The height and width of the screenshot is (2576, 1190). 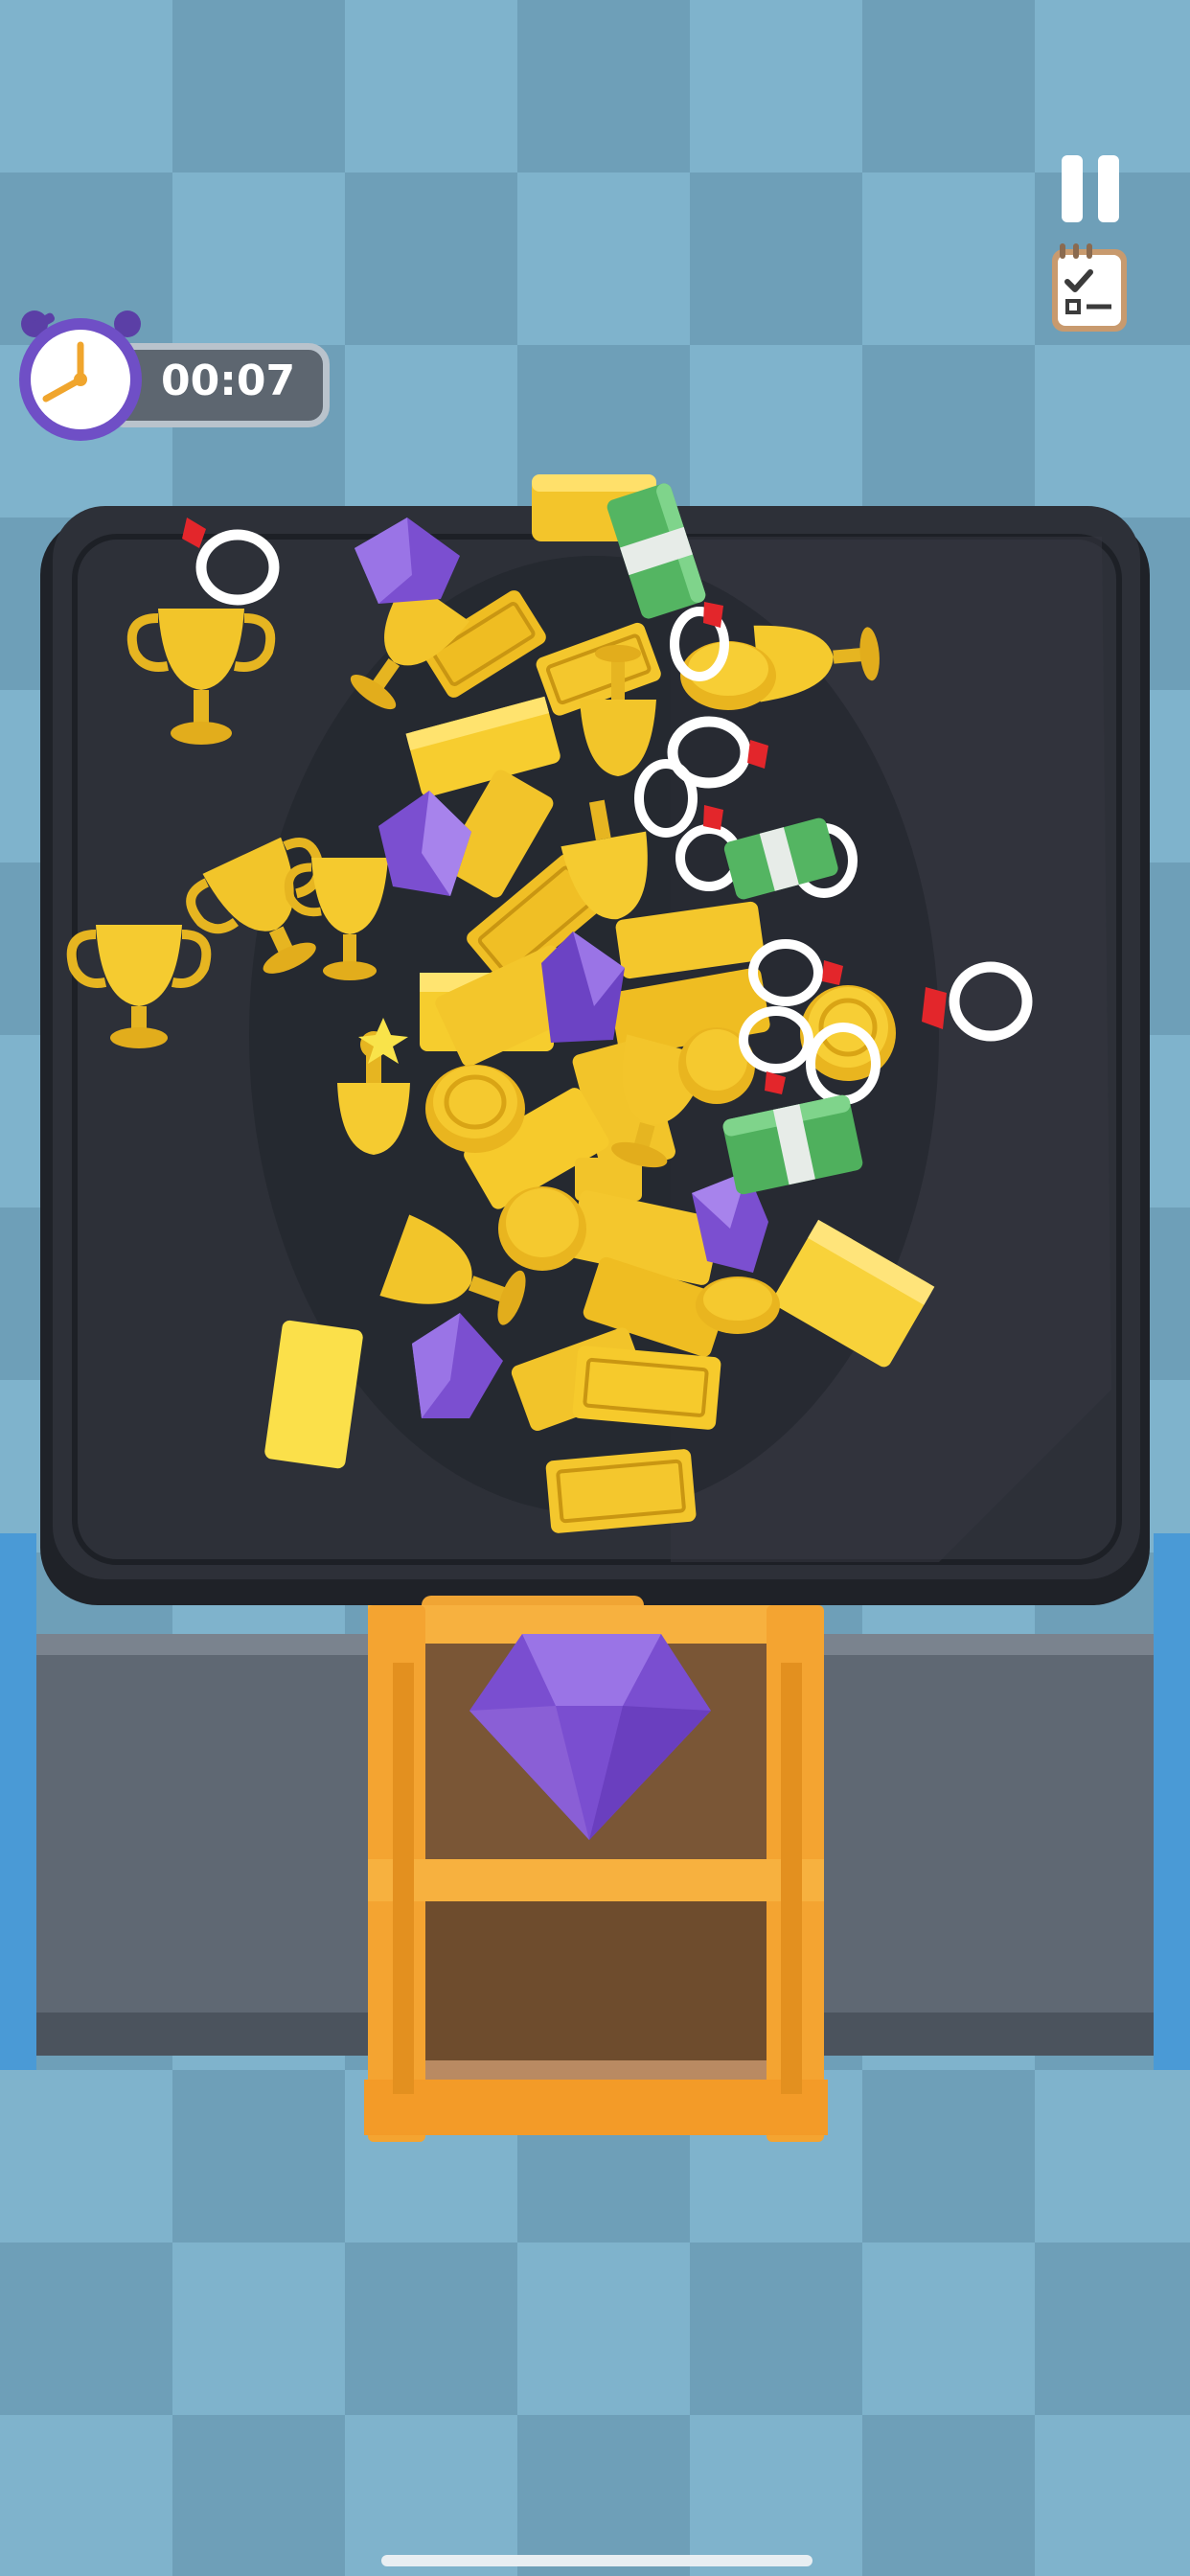 I want to click on pause-icon, so click(x=1072, y=188).